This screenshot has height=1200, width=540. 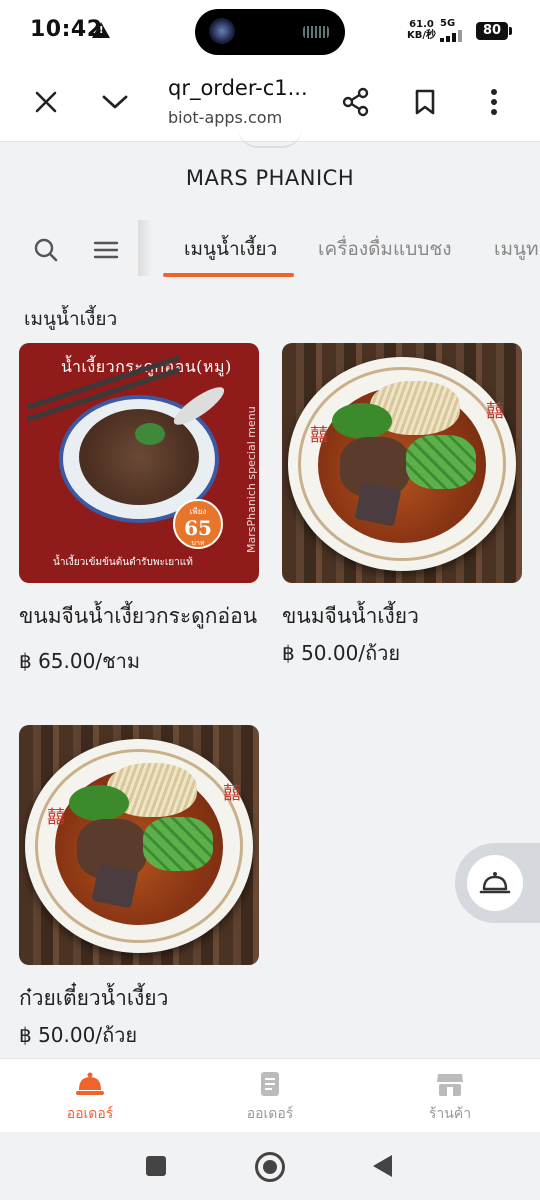 I want to click on signal-icon, so click(x=455, y=36).